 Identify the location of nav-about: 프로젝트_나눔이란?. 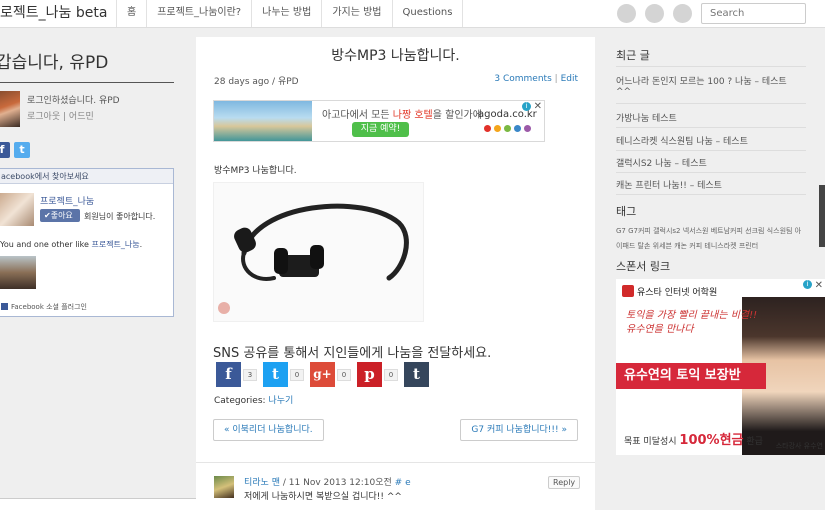
(200, 13).